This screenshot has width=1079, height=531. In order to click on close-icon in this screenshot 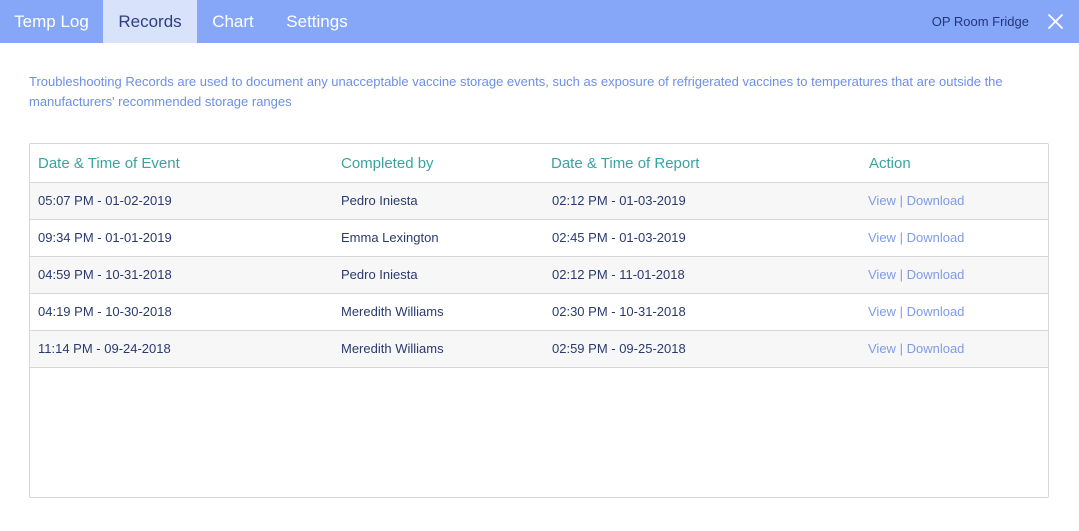, I will do `click(1055, 21)`.